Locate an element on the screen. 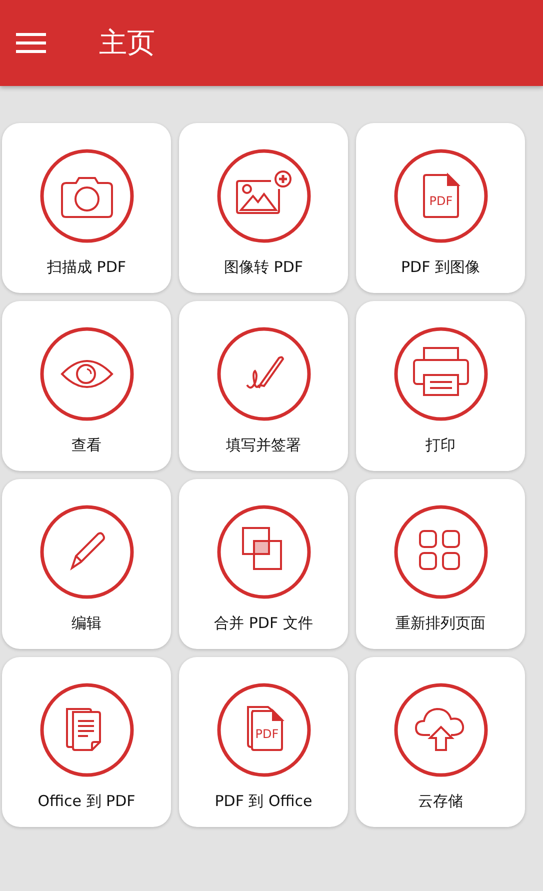 The height and width of the screenshot is (891, 543). tile-label: PDF 到图像 is located at coordinates (440, 267).